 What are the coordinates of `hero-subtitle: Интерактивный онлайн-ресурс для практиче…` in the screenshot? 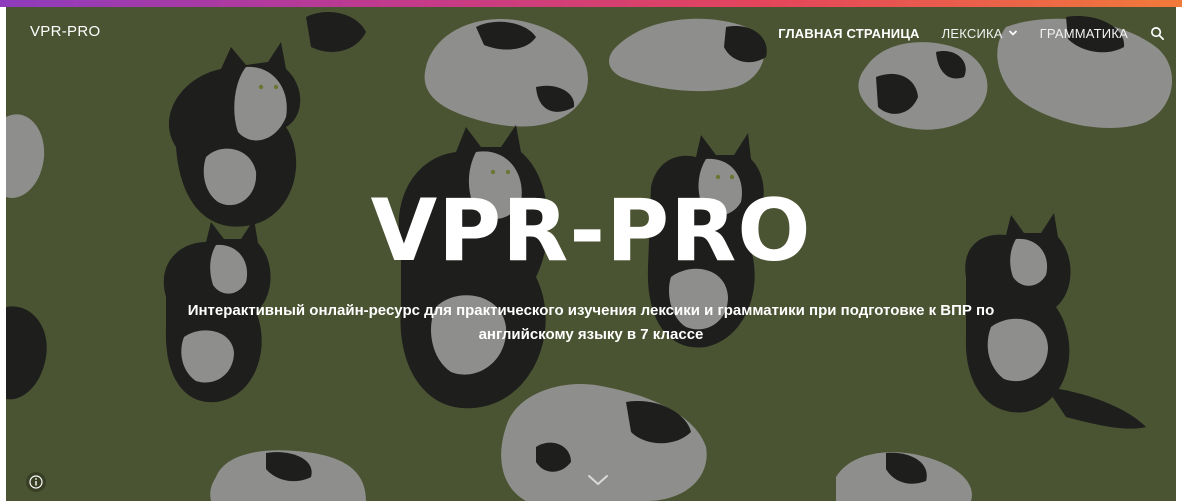 It's located at (591, 323).